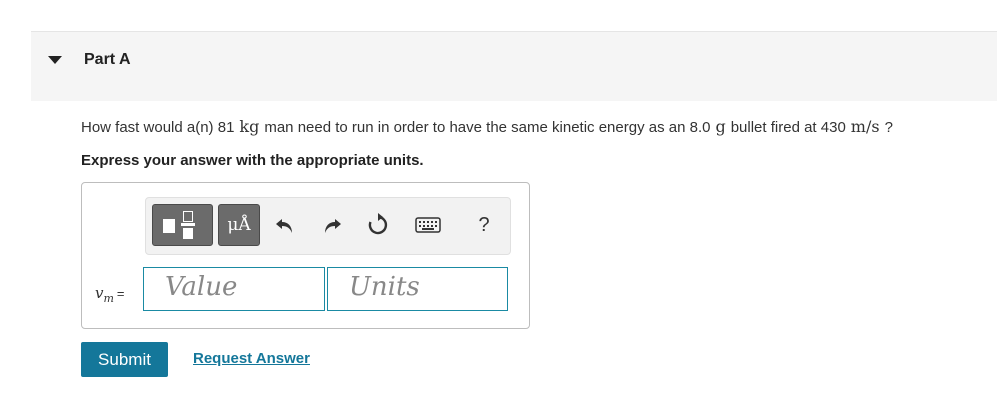 This screenshot has height=401, width=997. I want to click on help-icon: ?, so click(484, 225).